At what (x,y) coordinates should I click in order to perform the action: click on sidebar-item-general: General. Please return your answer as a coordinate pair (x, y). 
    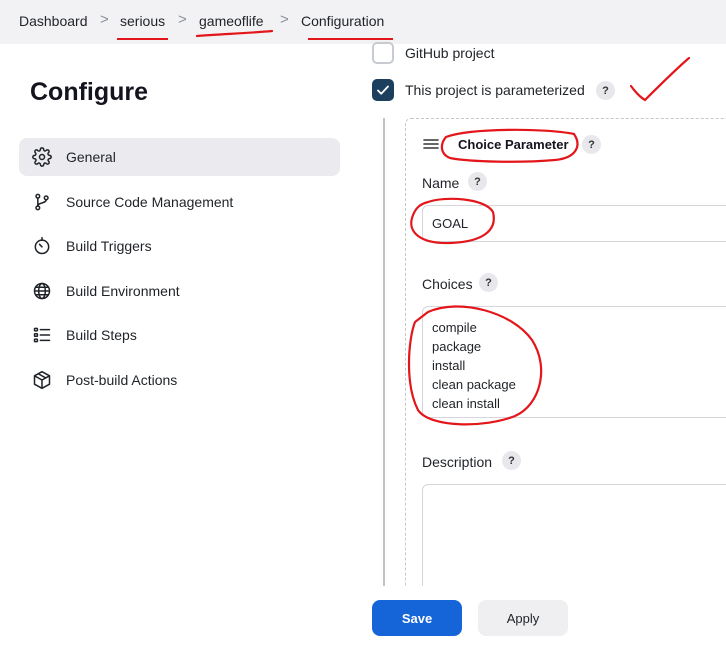
    Looking at the image, I should click on (179, 157).